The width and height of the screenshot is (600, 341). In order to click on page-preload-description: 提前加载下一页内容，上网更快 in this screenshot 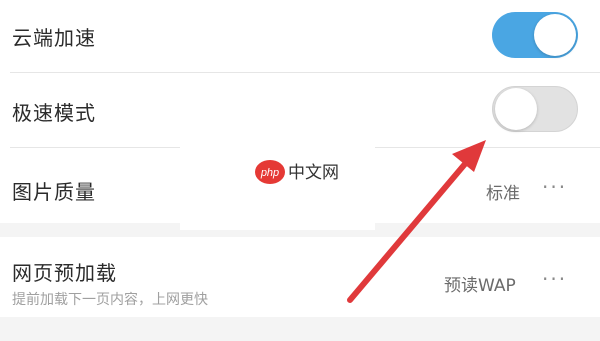, I will do `click(110, 300)`.